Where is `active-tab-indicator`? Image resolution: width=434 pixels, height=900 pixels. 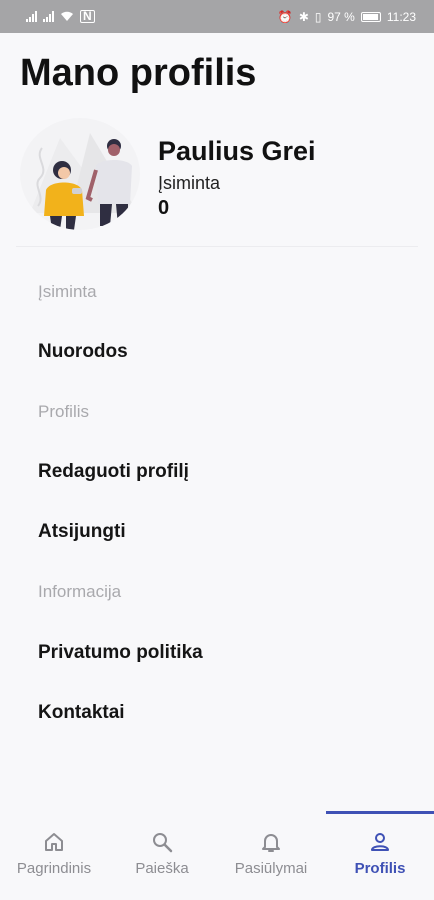
active-tab-indicator is located at coordinates (380, 812).